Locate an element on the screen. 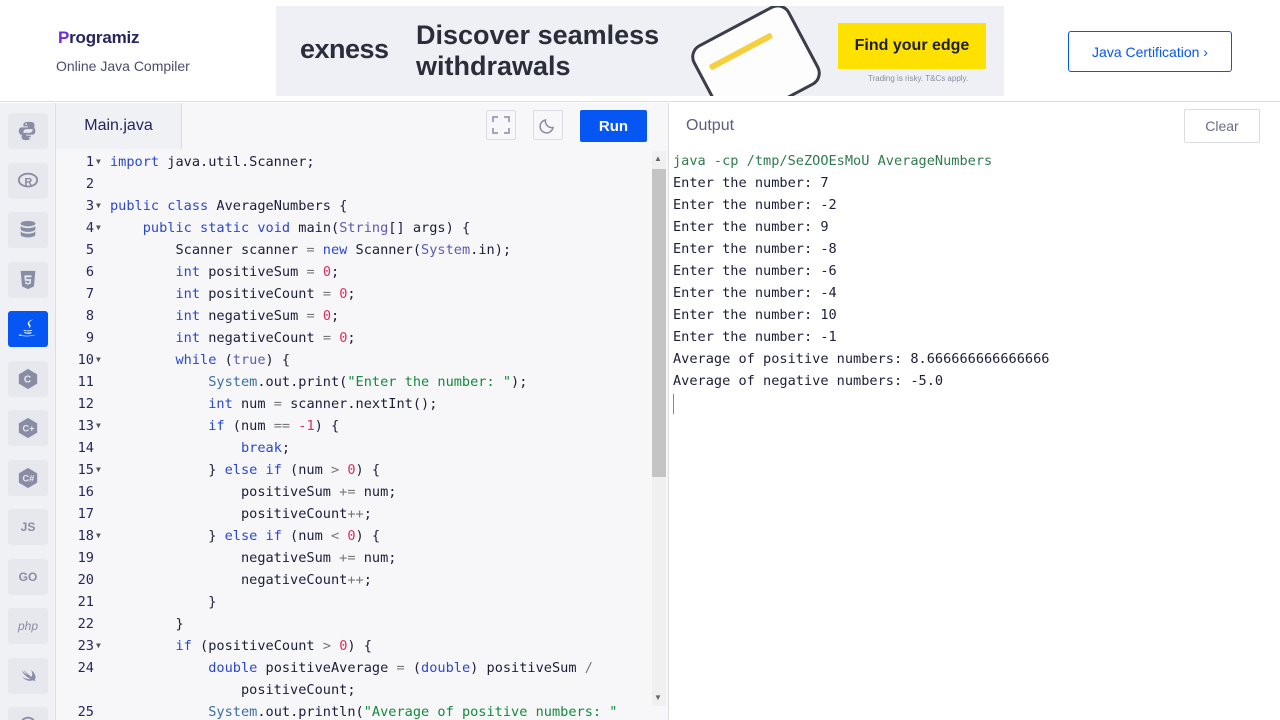  code-line: 10 ▼ while (true) { is located at coordinates (354, 360).